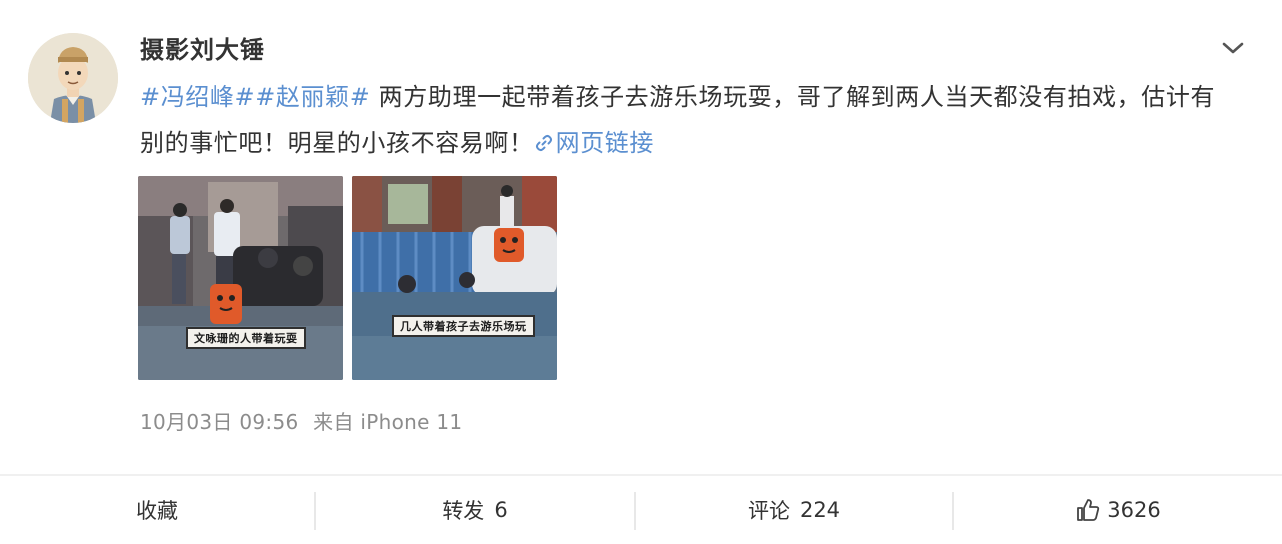 Image resolution: width=1282 pixels, height=544 pixels. Describe the element at coordinates (312, 97) in the screenshot. I see `hashtag-link: #赵丽颖#` at that location.